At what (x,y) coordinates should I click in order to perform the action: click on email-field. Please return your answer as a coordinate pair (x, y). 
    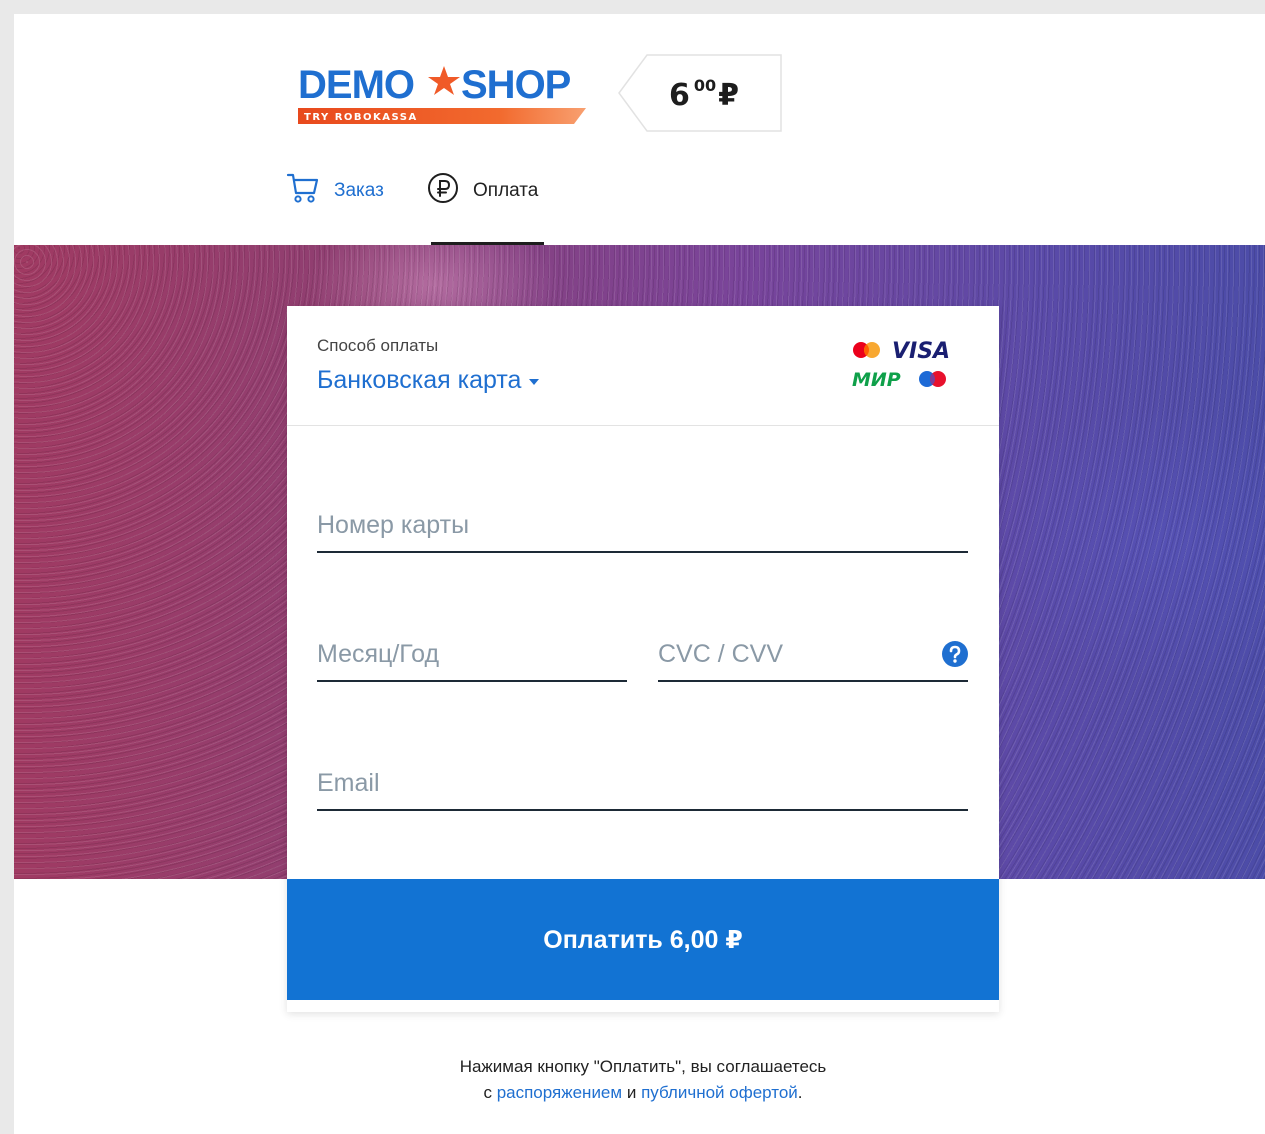
    Looking at the image, I should click on (642, 781).